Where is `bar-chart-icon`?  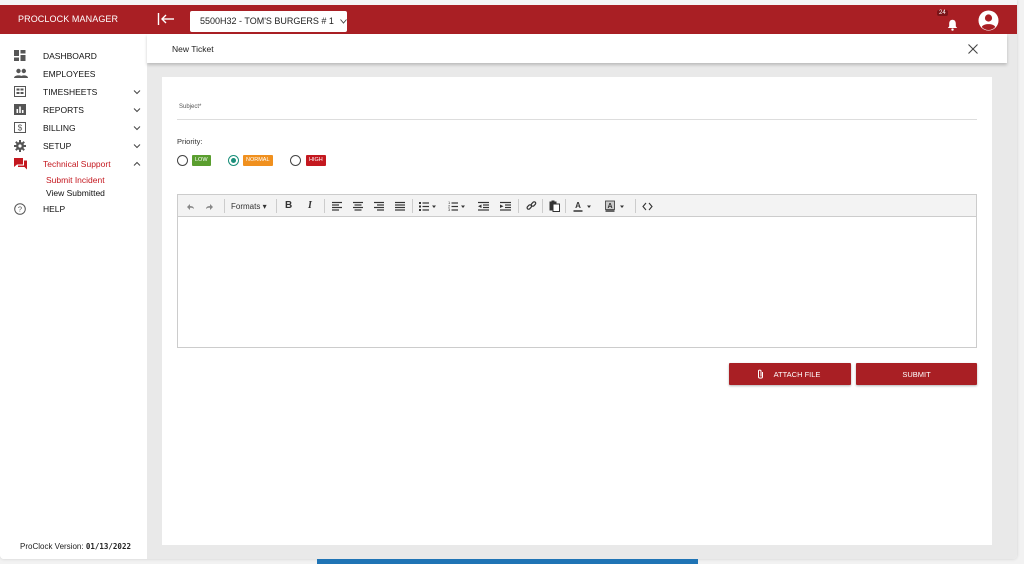 bar-chart-icon is located at coordinates (20, 109).